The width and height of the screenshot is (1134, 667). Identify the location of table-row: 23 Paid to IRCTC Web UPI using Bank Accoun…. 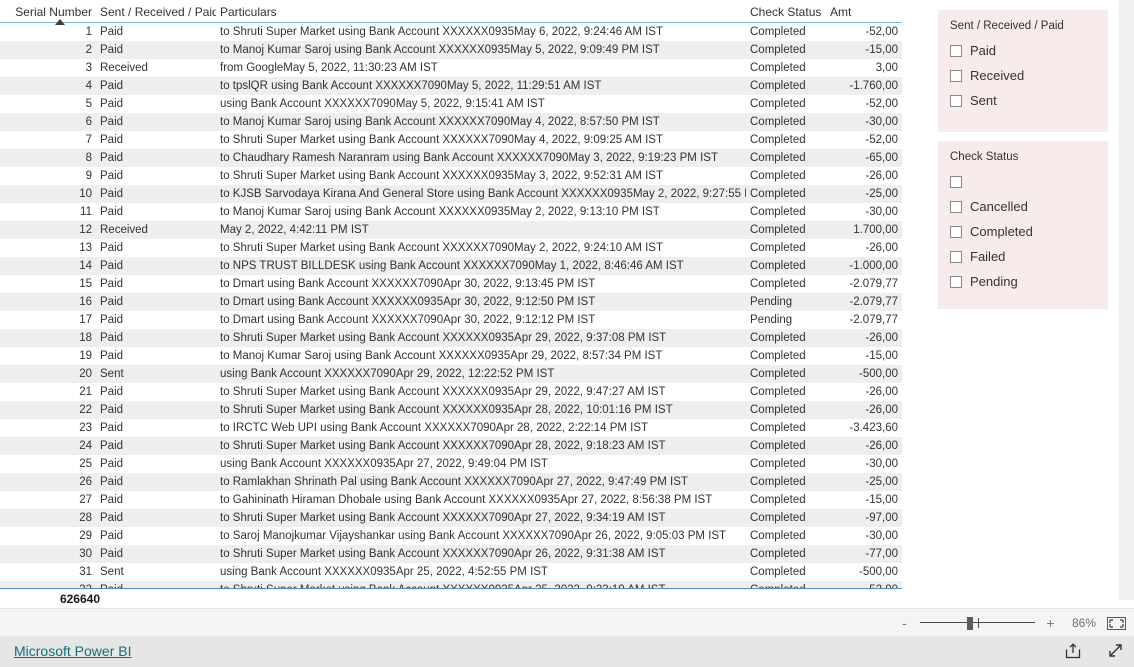
(451, 428).